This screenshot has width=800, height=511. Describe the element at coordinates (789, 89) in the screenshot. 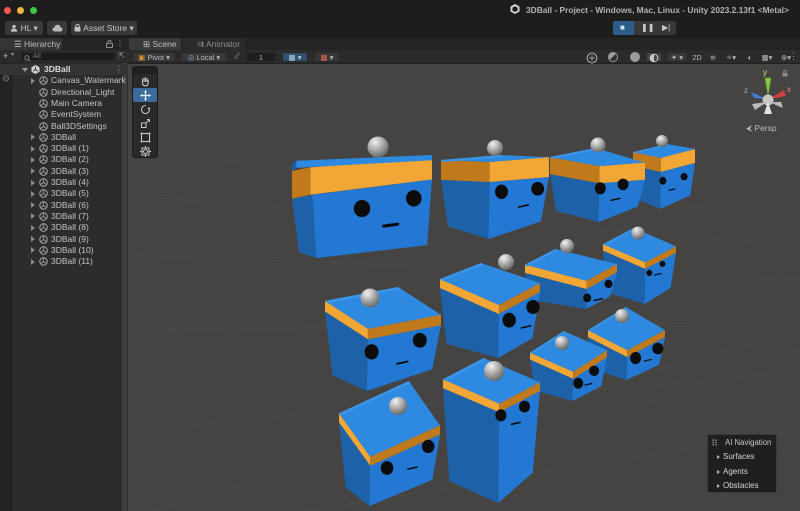

I see `svg-text: x` at that location.